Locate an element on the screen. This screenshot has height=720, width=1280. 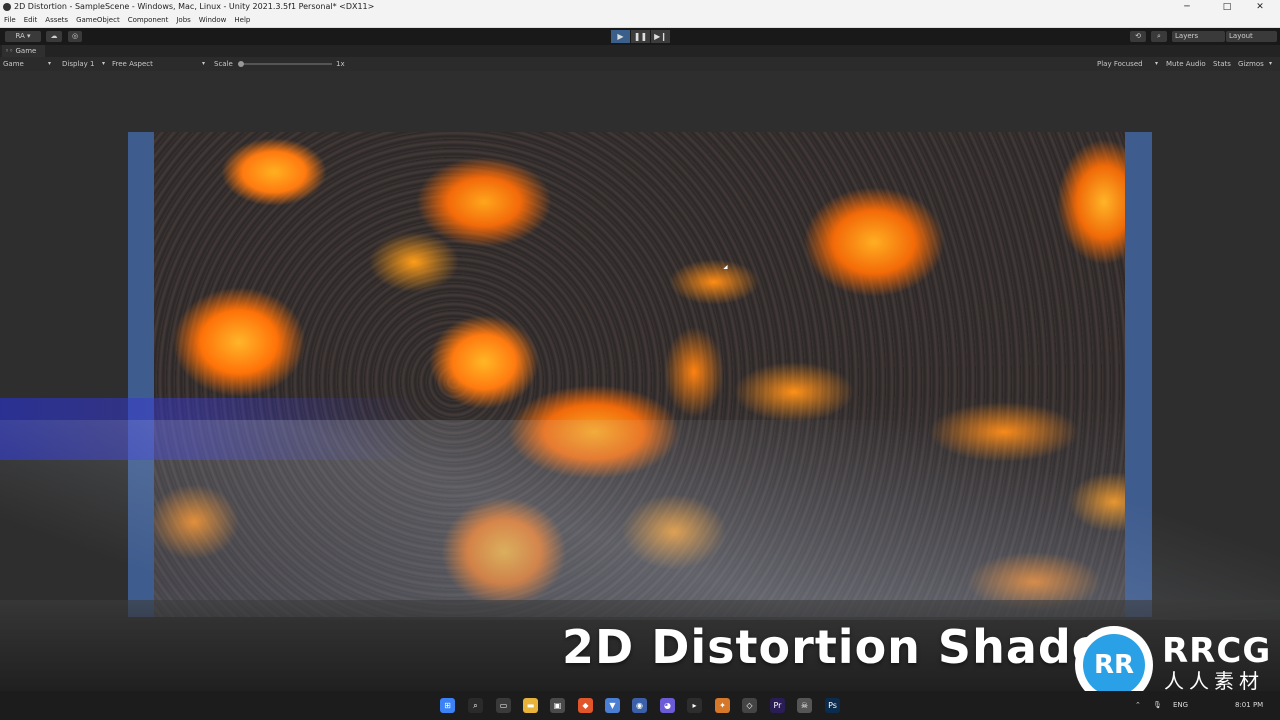
main-toolbar: RA ▾ ☁ ◎ ▶ ❚❚ ▶❙ ⟲ ⌕ Layers Layout is located at coordinates (640, 36).